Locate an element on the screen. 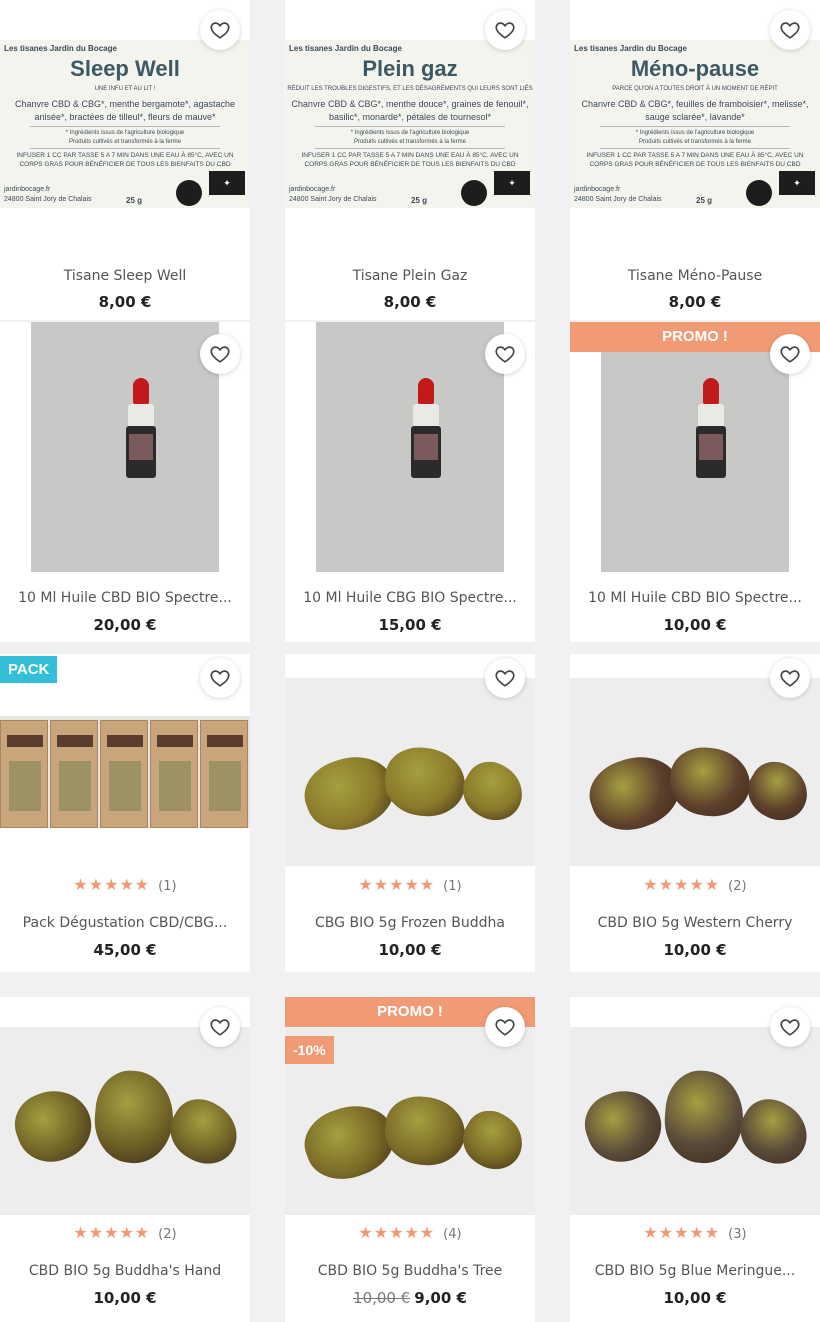 The height and width of the screenshot is (1322, 820). product-card: ★★★★★ (1) CBG BIO 5g Frozen Buddha 10,00 € is located at coordinates (410, 813).